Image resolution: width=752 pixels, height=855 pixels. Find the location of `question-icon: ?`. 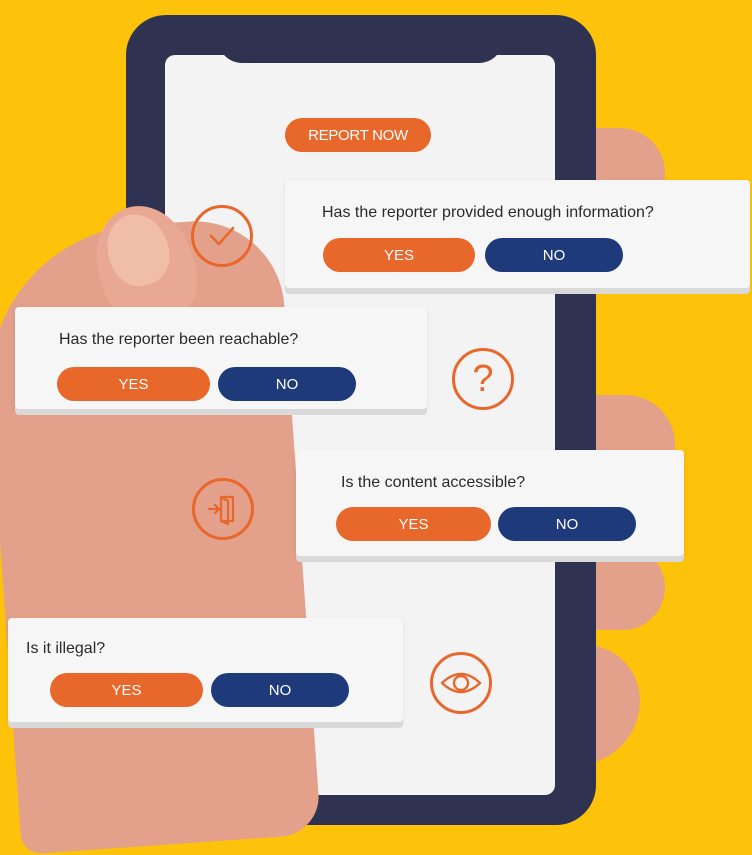

question-icon: ? is located at coordinates (483, 379).